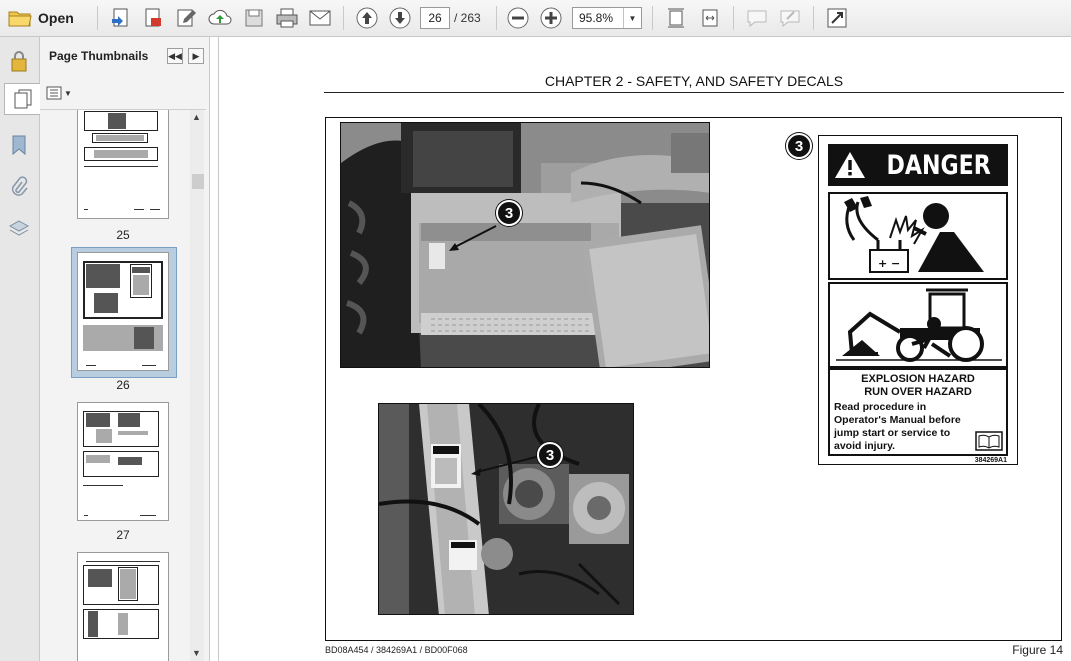  What do you see at coordinates (918, 392) in the screenshot?
I see `hazard-line-2: RUN OVER HAZARD` at bounding box center [918, 392].